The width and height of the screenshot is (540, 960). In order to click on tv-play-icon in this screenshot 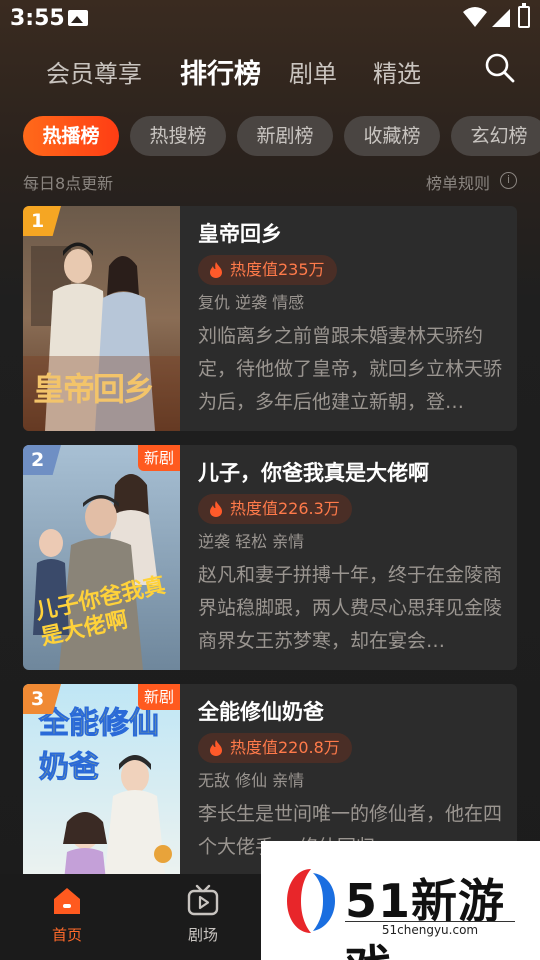, I will do `click(203, 900)`.